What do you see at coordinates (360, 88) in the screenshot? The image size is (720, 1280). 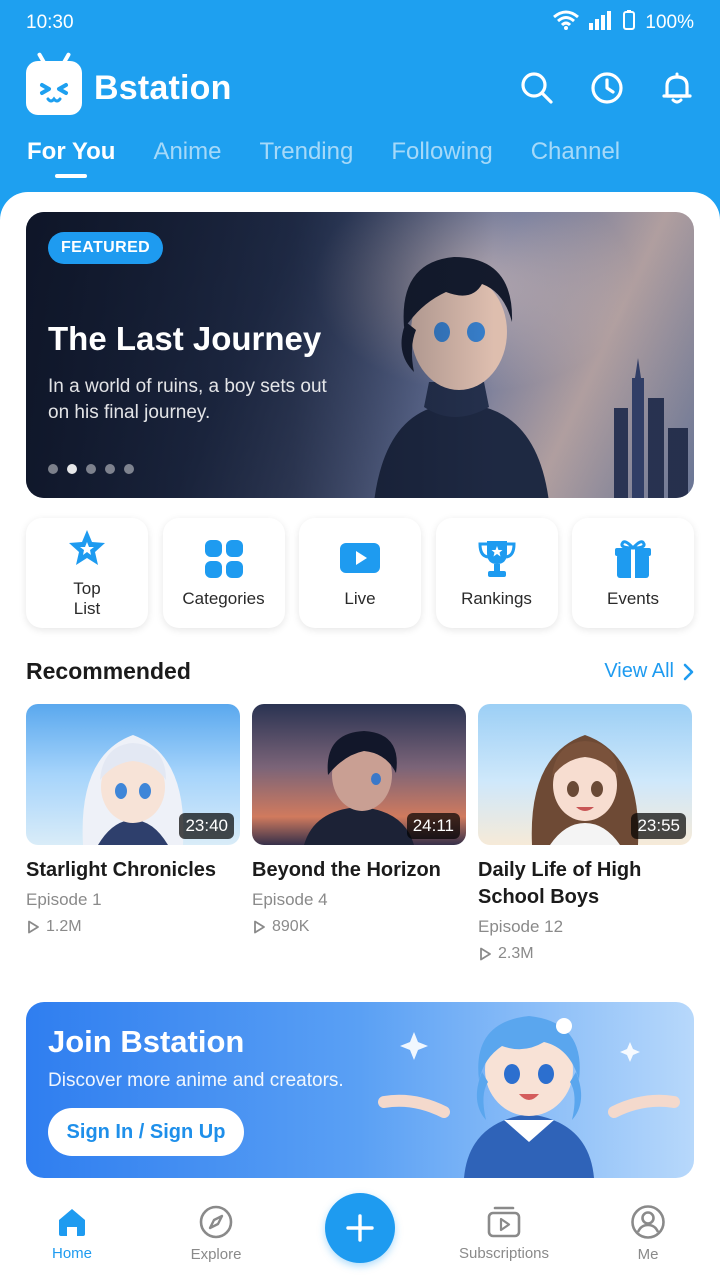 I see `brand-row: Bstation` at bounding box center [360, 88].